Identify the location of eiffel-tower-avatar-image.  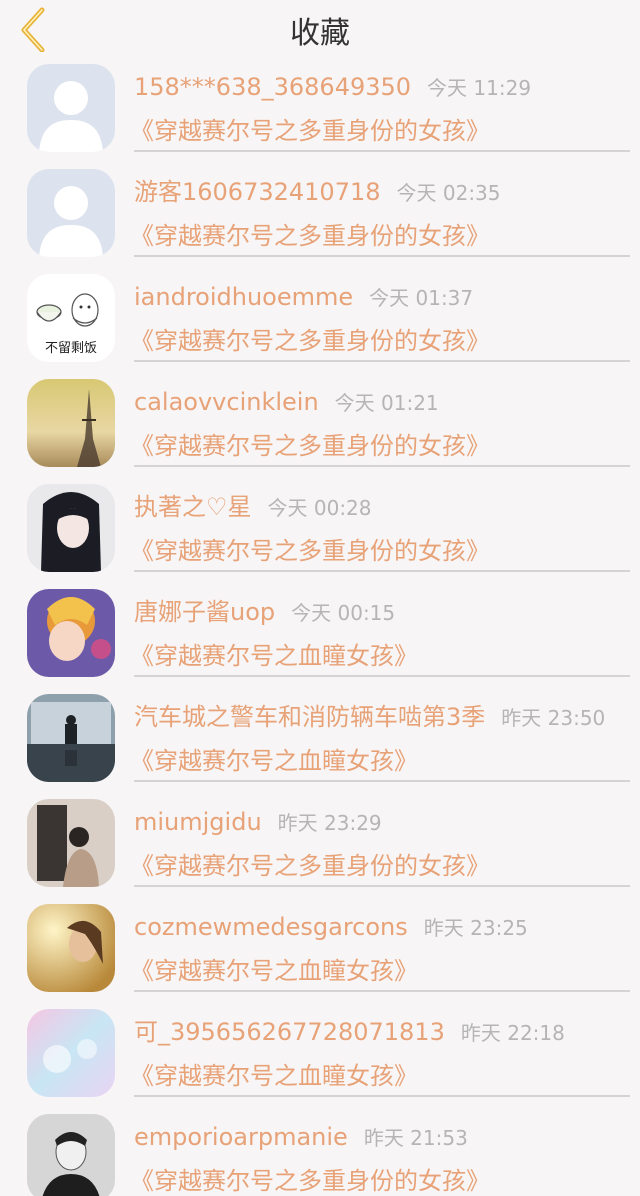
(71, 423).